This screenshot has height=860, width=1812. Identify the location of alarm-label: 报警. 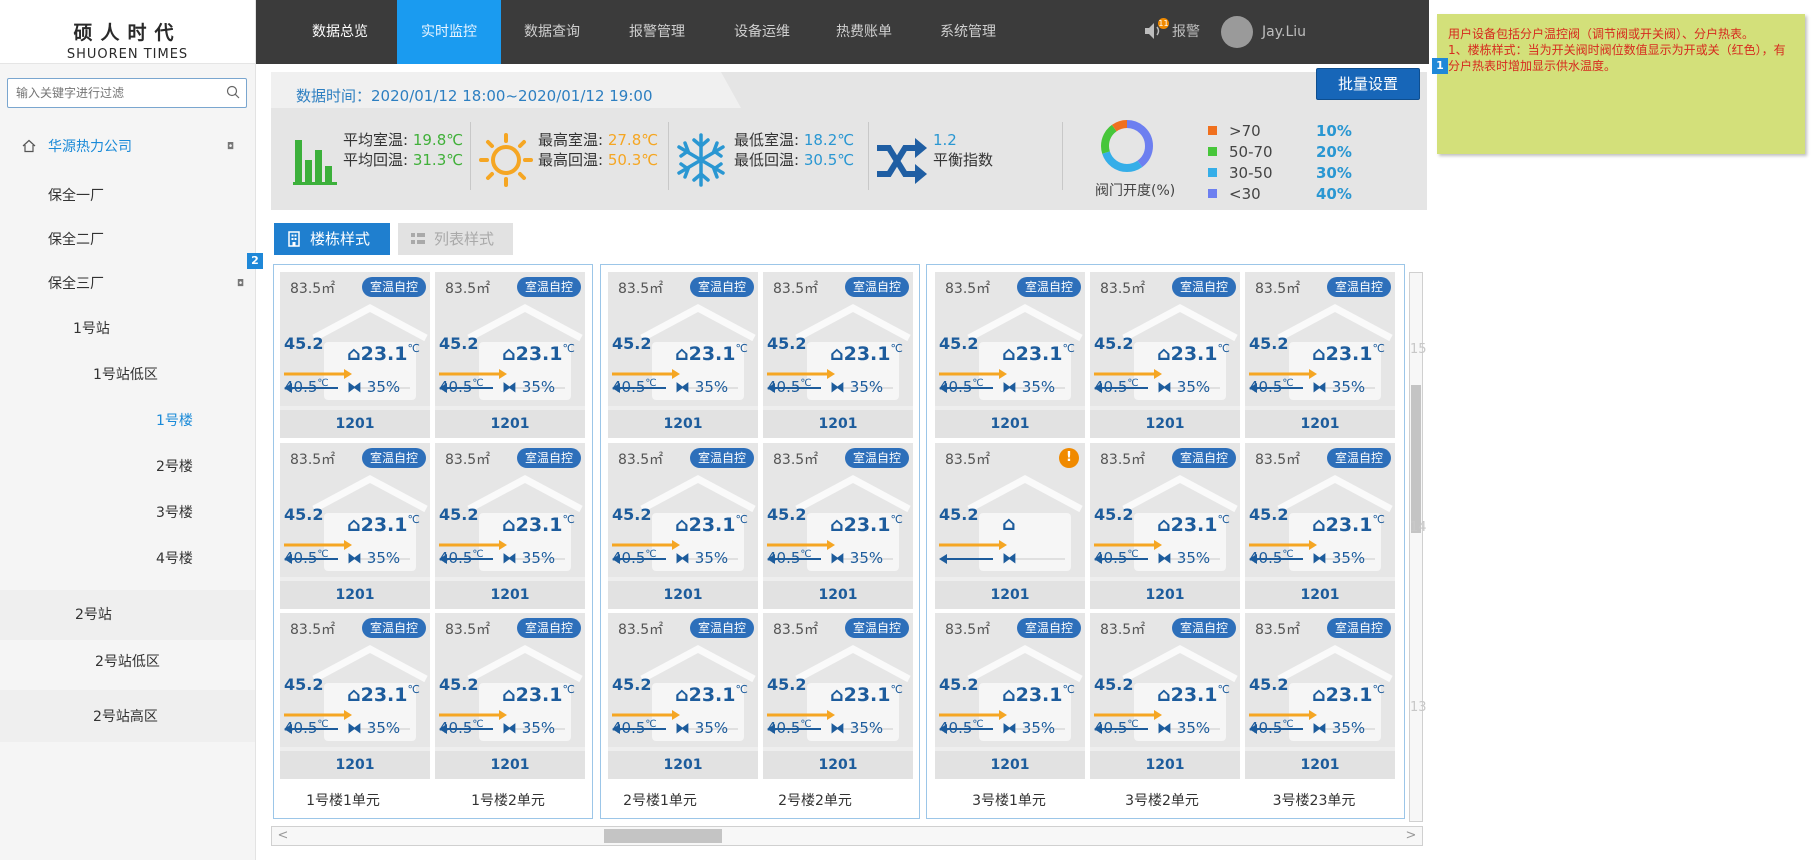
(1186, 32).